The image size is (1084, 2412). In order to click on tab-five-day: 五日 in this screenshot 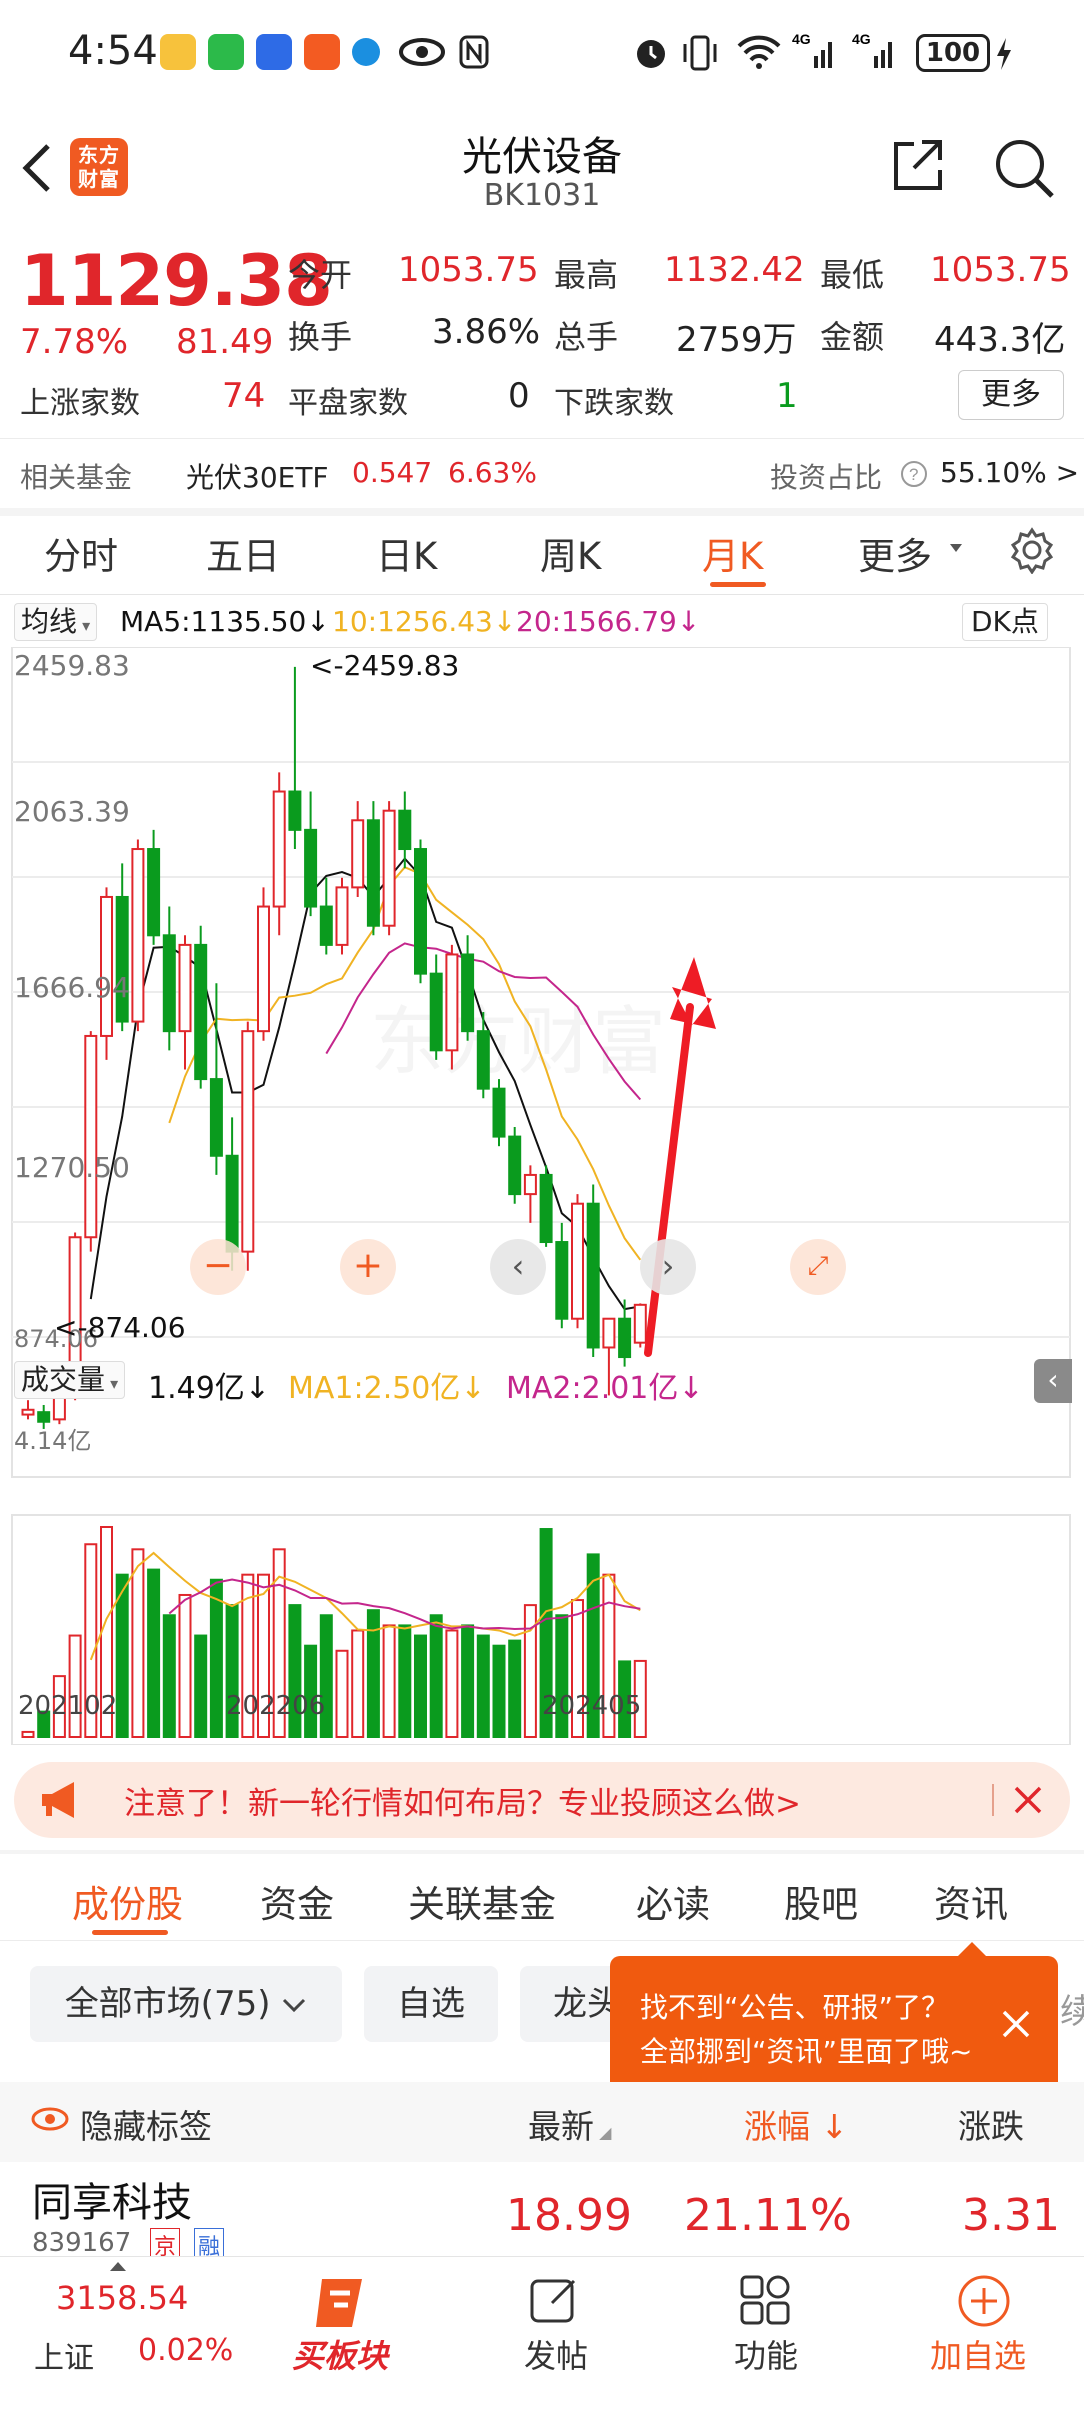, I will do `click(243, 553)`.